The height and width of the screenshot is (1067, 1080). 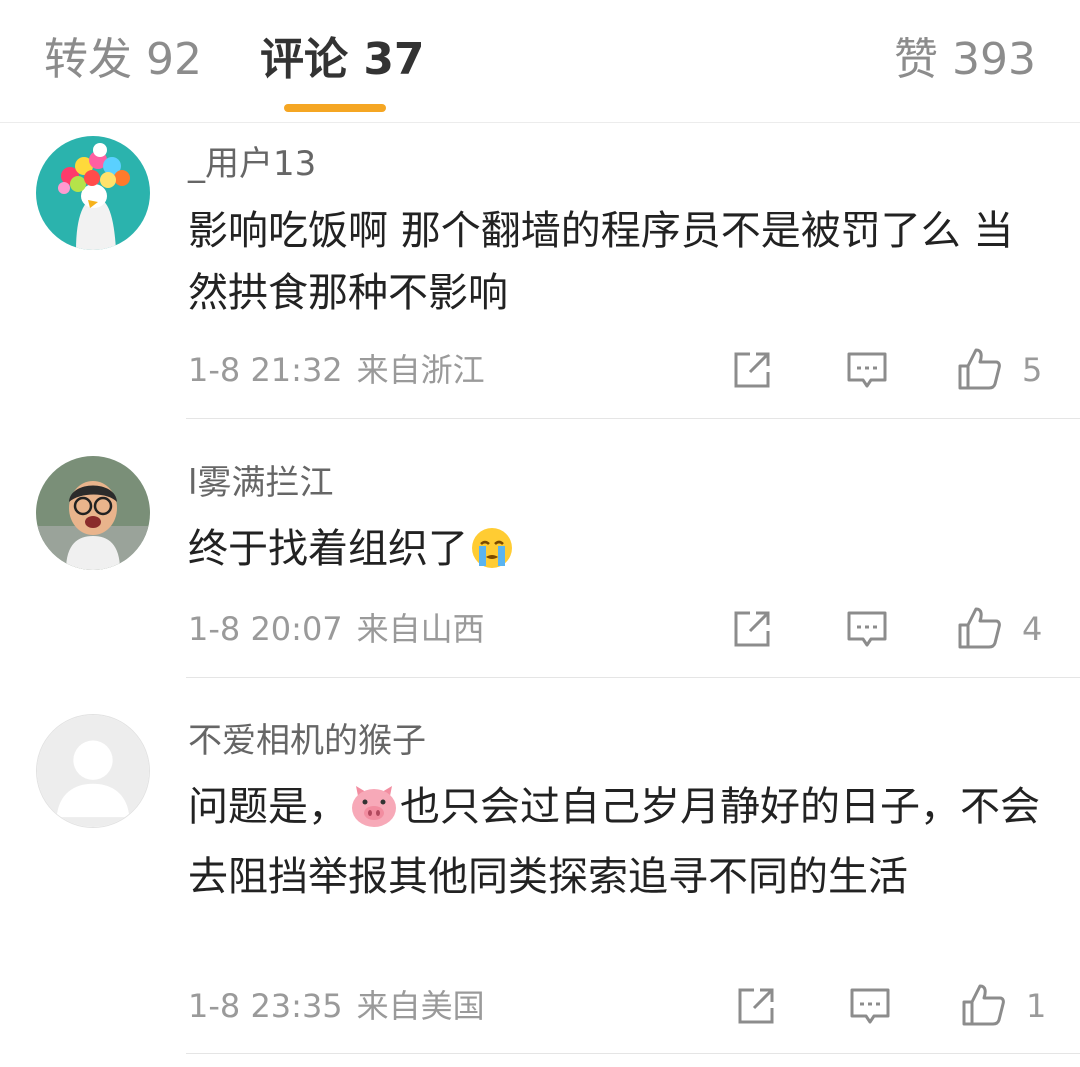 What do you see at coordinates (420, 1006) in the screenshot?
I see `comment-region: 来自美国` at bounding box center [420, 1006].